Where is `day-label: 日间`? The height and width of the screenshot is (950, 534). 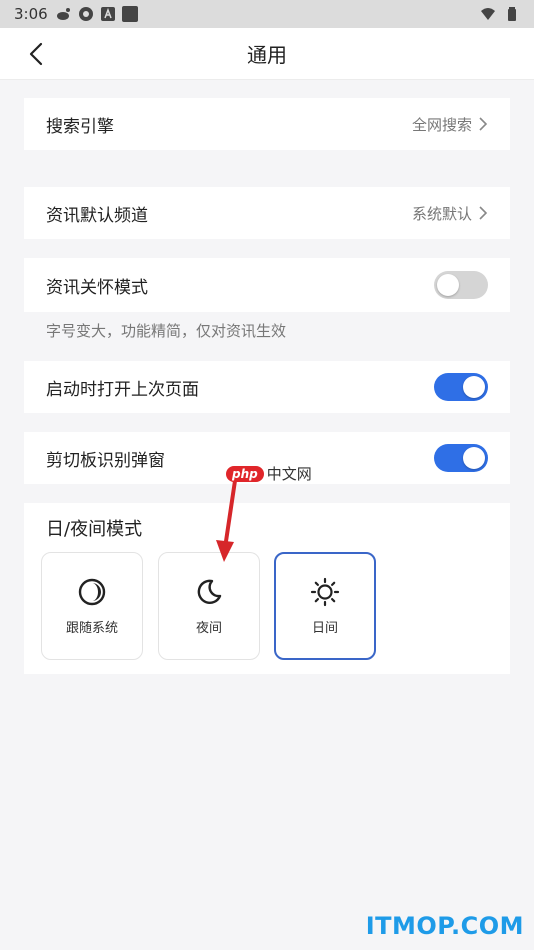
day-label: 日间 is located at coordinates (324, 628).